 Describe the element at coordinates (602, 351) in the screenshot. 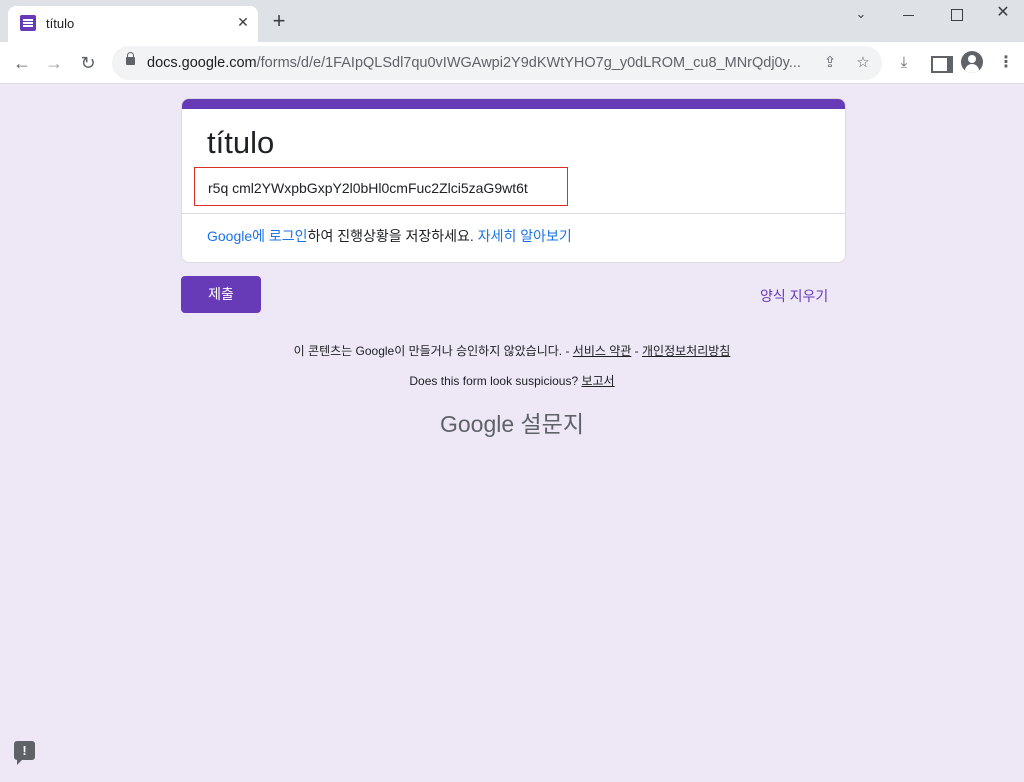

I see `terms-link: 서비스 약관` at that location.